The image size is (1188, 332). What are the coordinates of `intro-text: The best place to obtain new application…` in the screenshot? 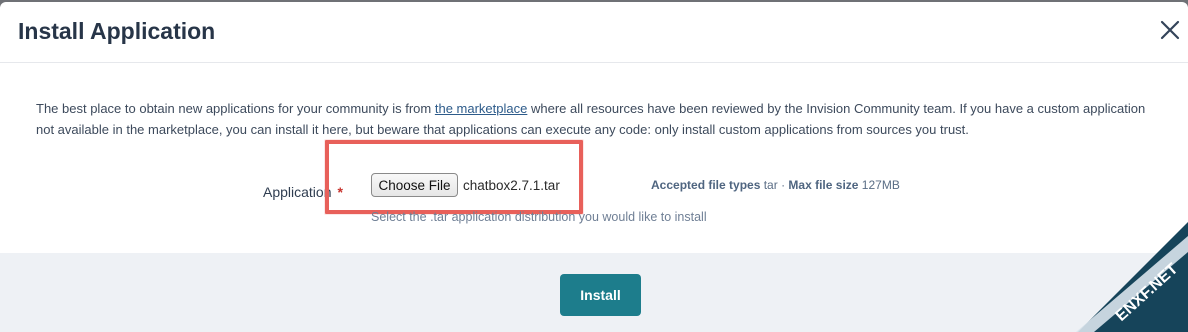 It's located at (591, 119).